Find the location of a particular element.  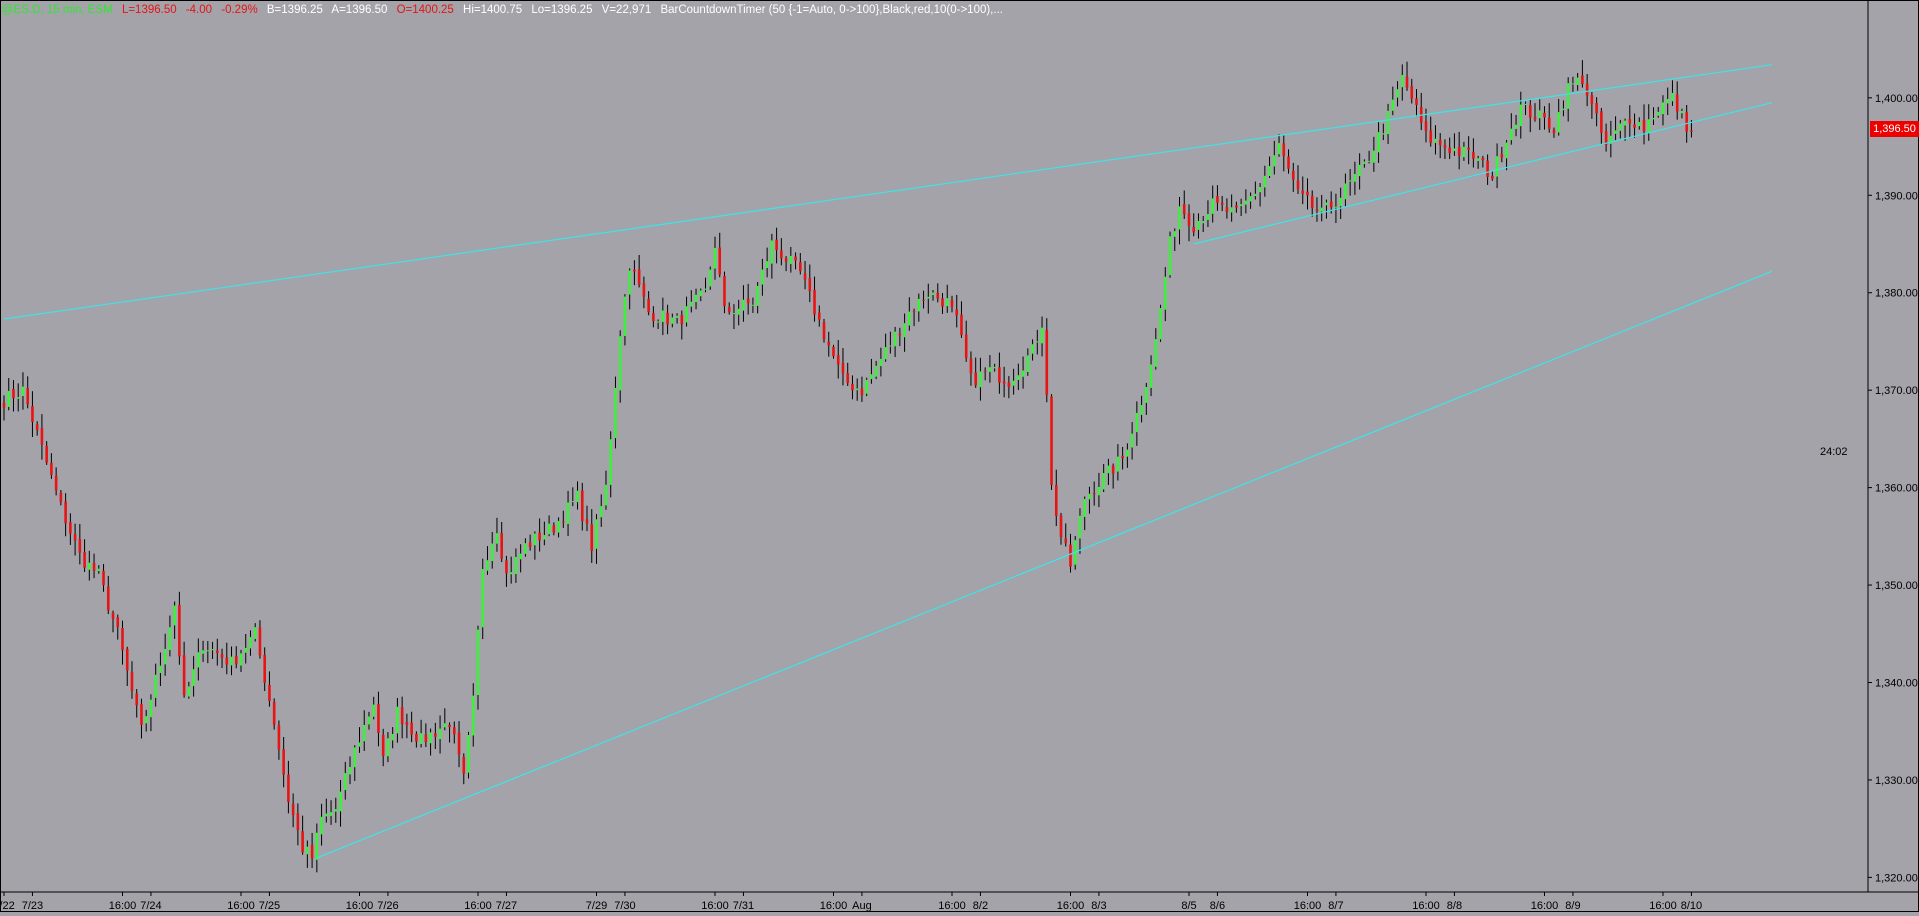

x-tick-label: 16:00 is located at coordinates (834, 906).